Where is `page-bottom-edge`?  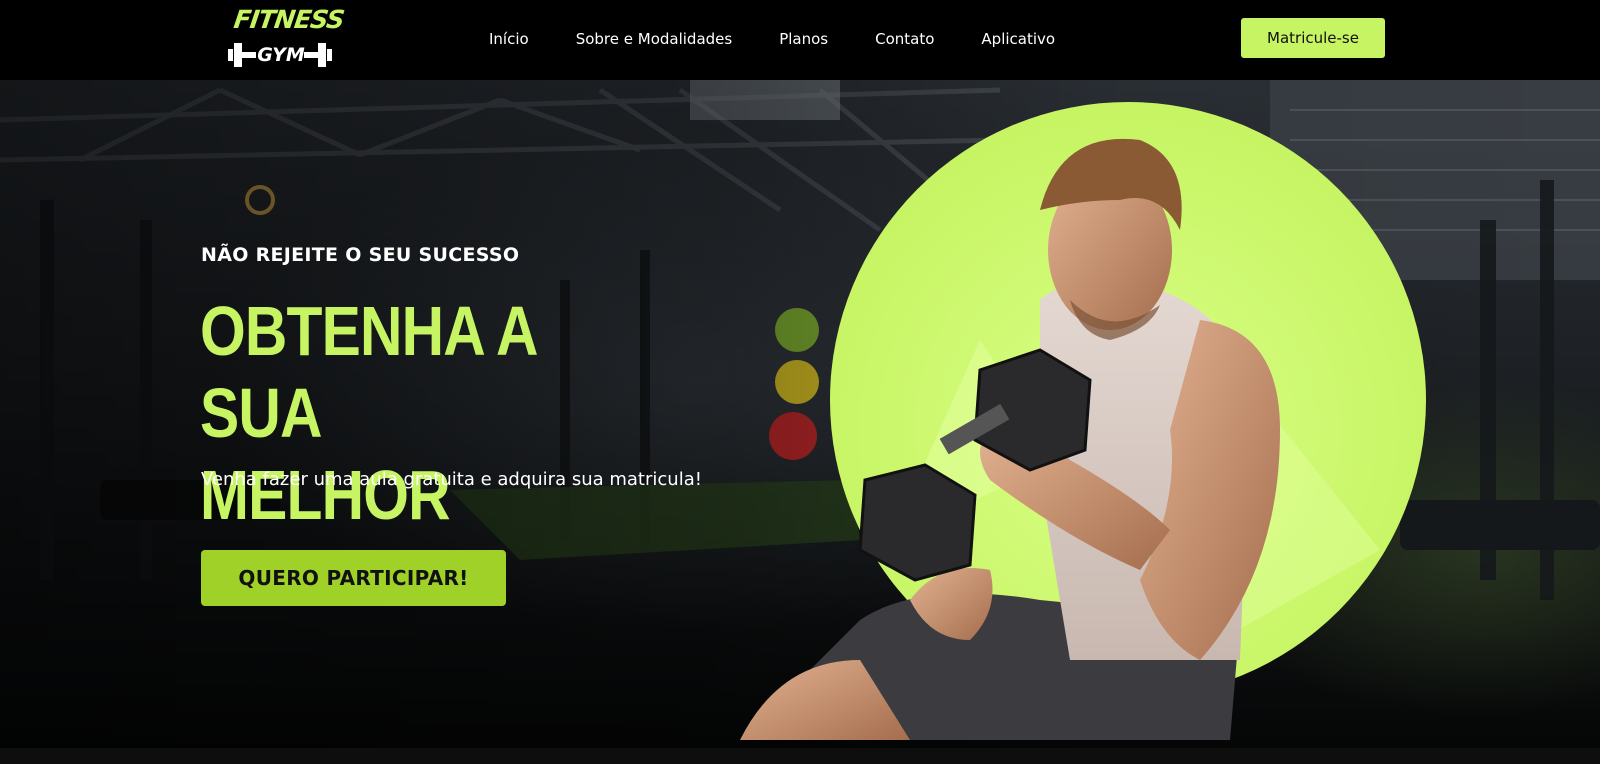 page-bottom-edge is located at coordinates (800, 756).